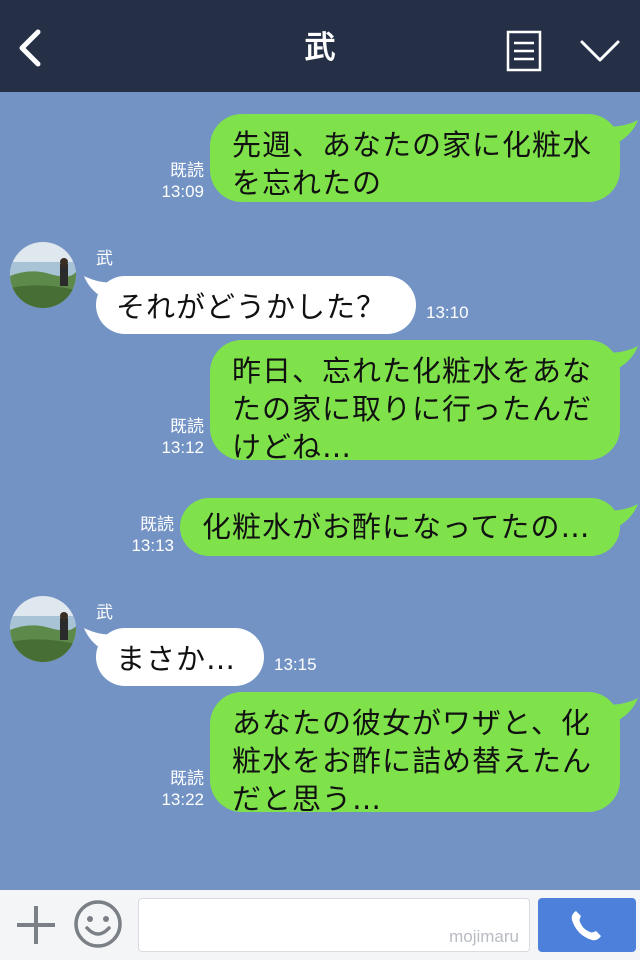  Describe the element at coordinates (484, 936) in the screenshot. I see `watermark-text: mojimaru` at that location.